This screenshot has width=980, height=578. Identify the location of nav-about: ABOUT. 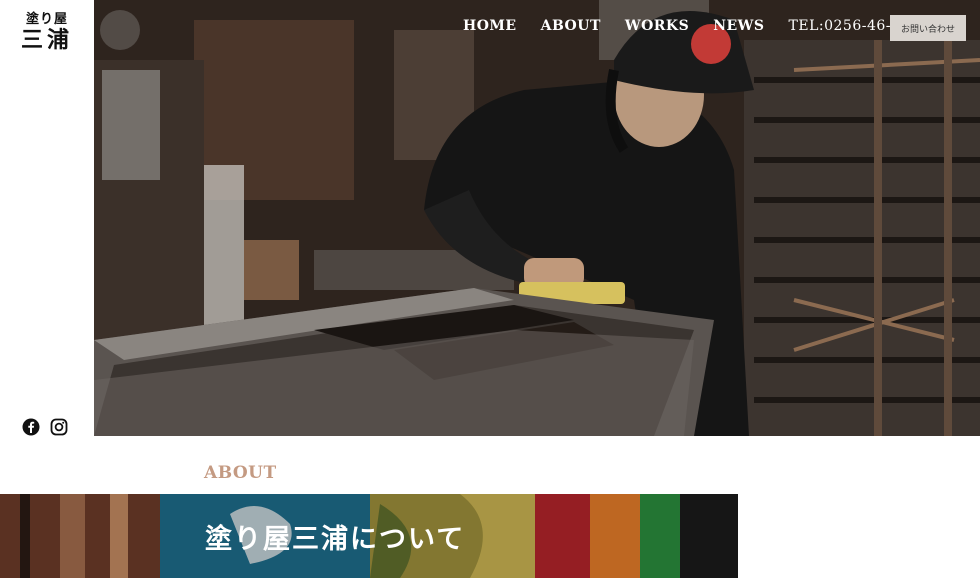
(571, 26).